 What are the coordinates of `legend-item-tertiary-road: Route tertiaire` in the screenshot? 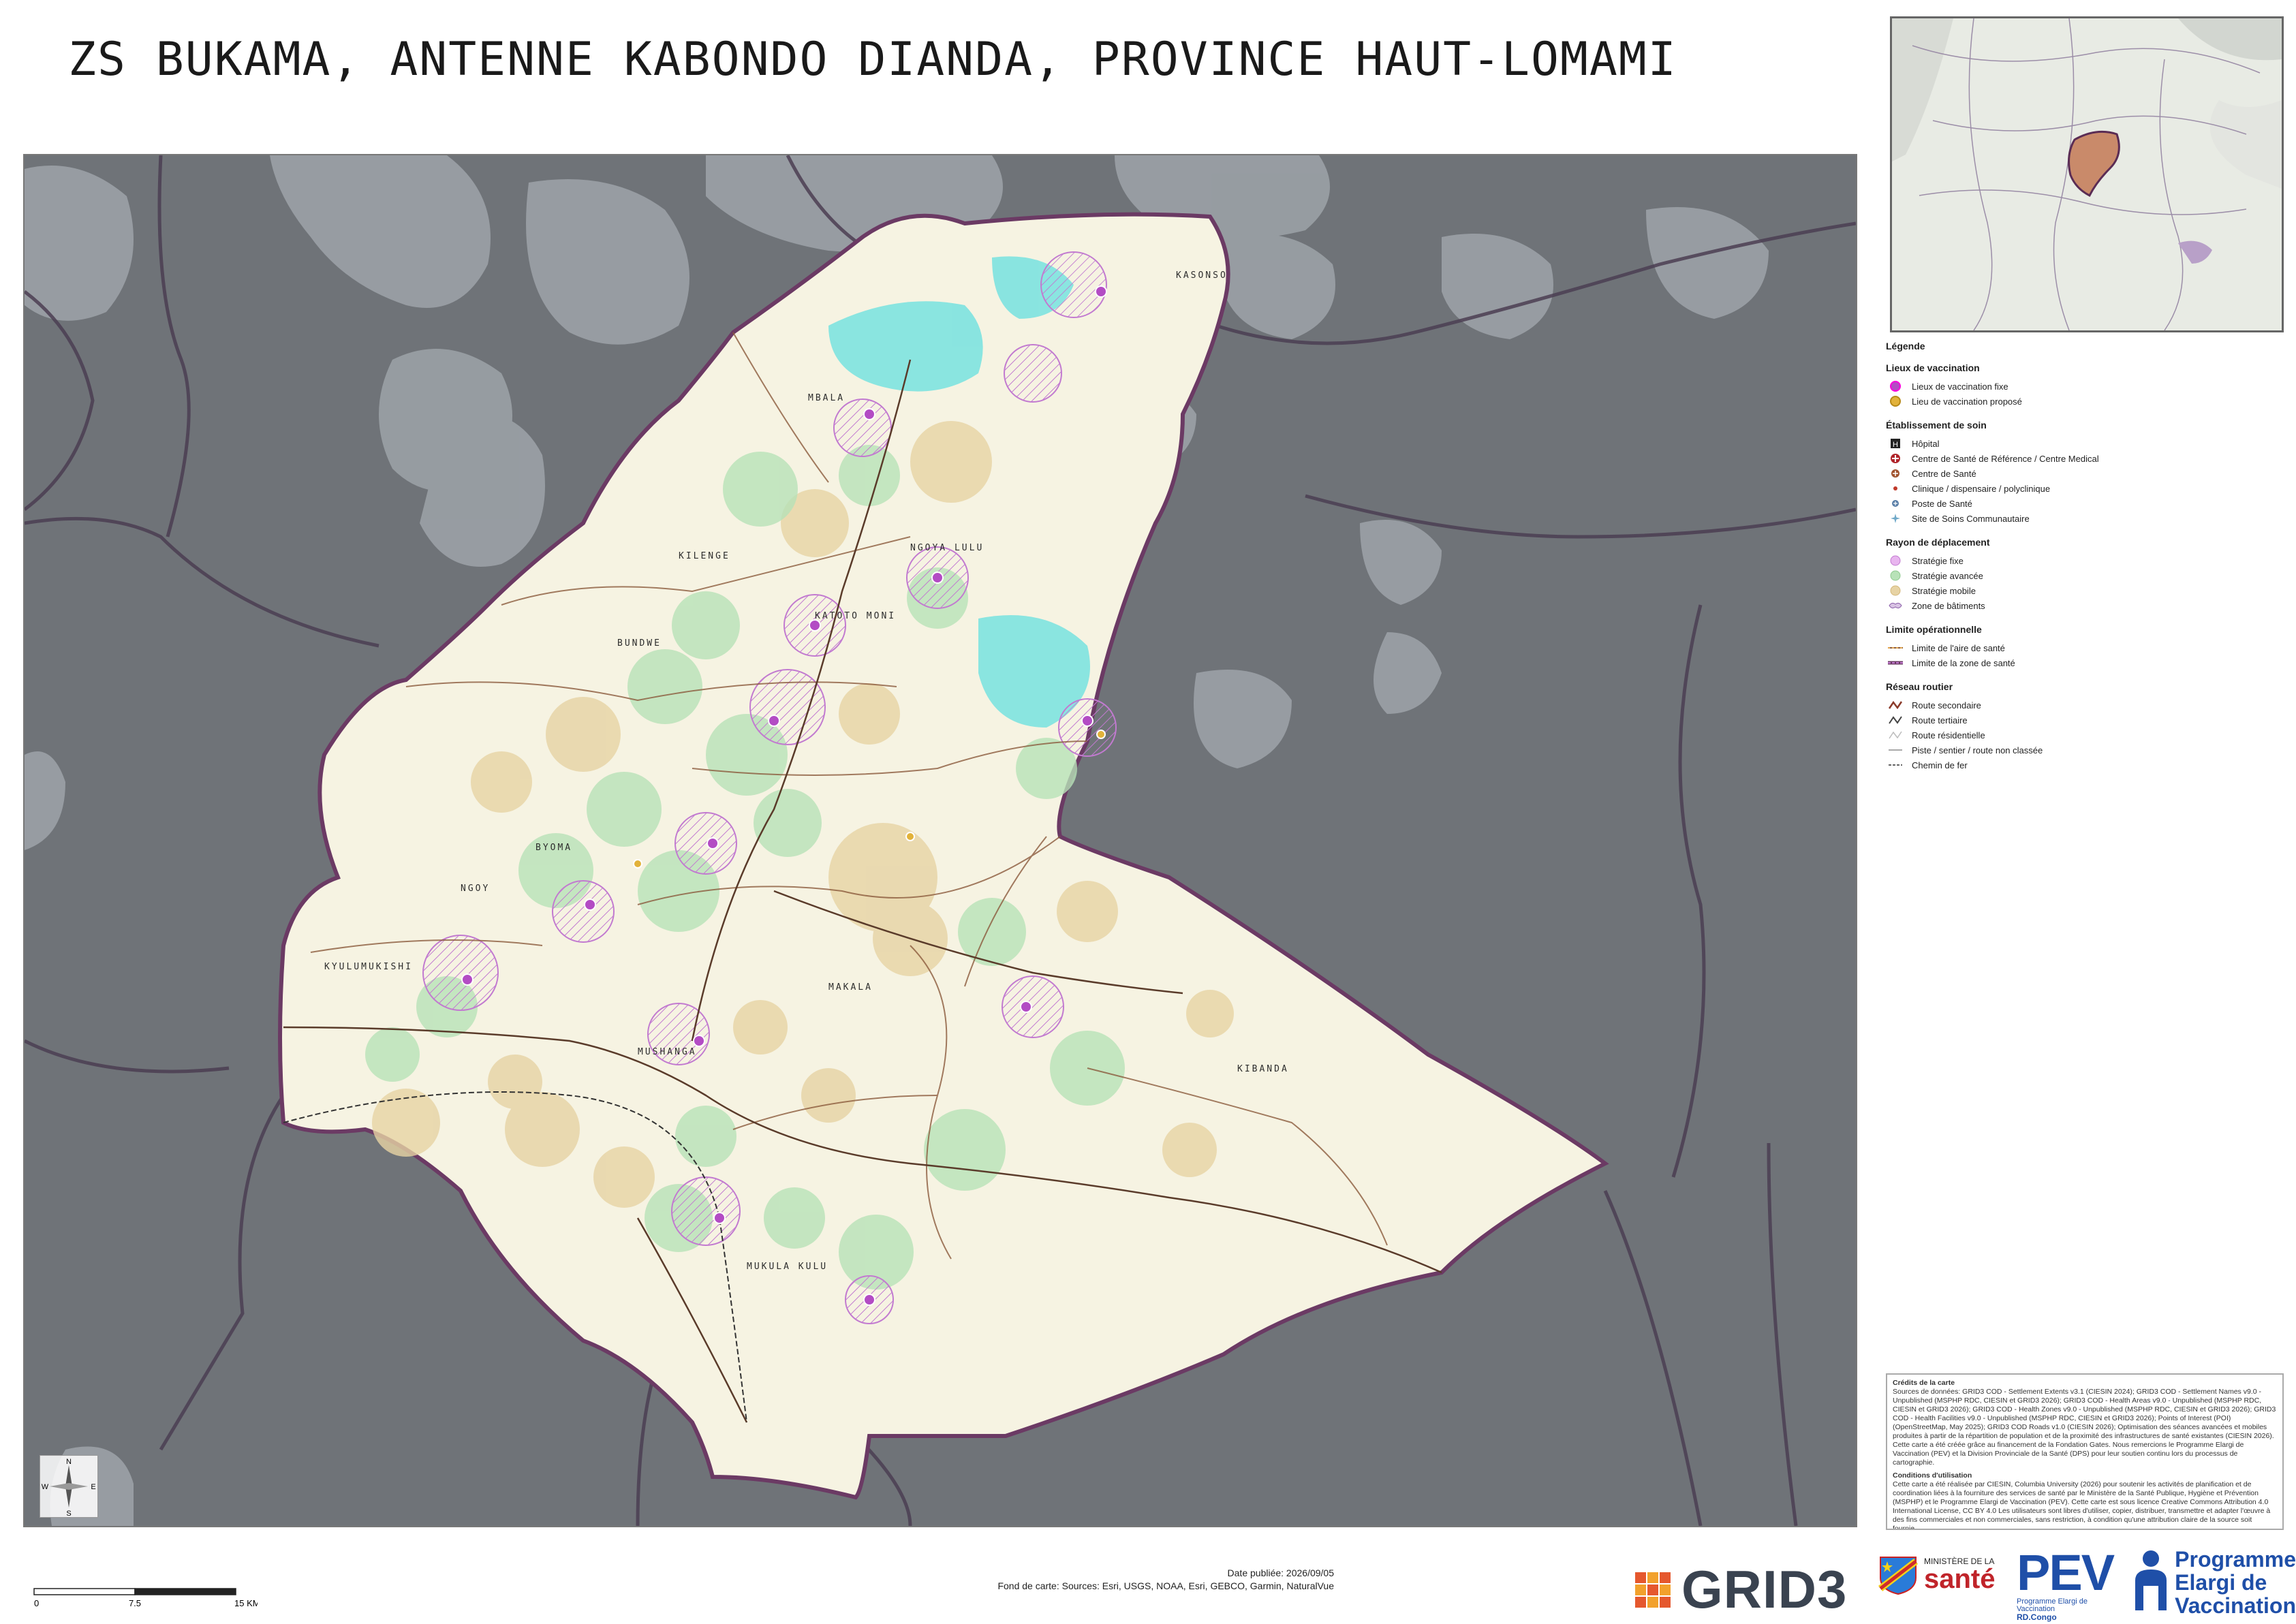 It's located at (2087, 720).